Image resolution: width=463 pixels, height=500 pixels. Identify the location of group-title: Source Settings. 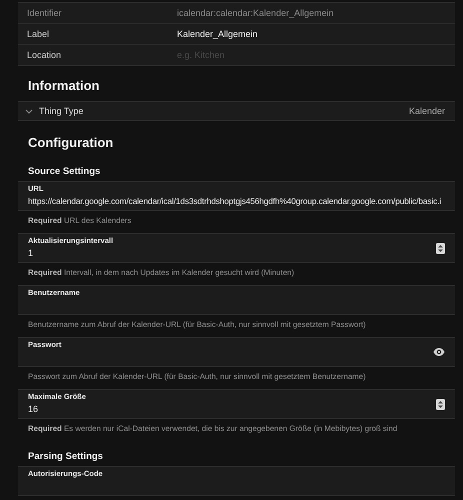
(65, 171).